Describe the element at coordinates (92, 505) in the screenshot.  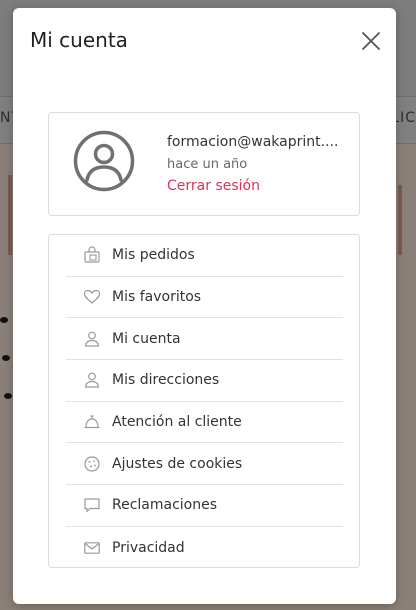
I see `chat-icon` at that location.